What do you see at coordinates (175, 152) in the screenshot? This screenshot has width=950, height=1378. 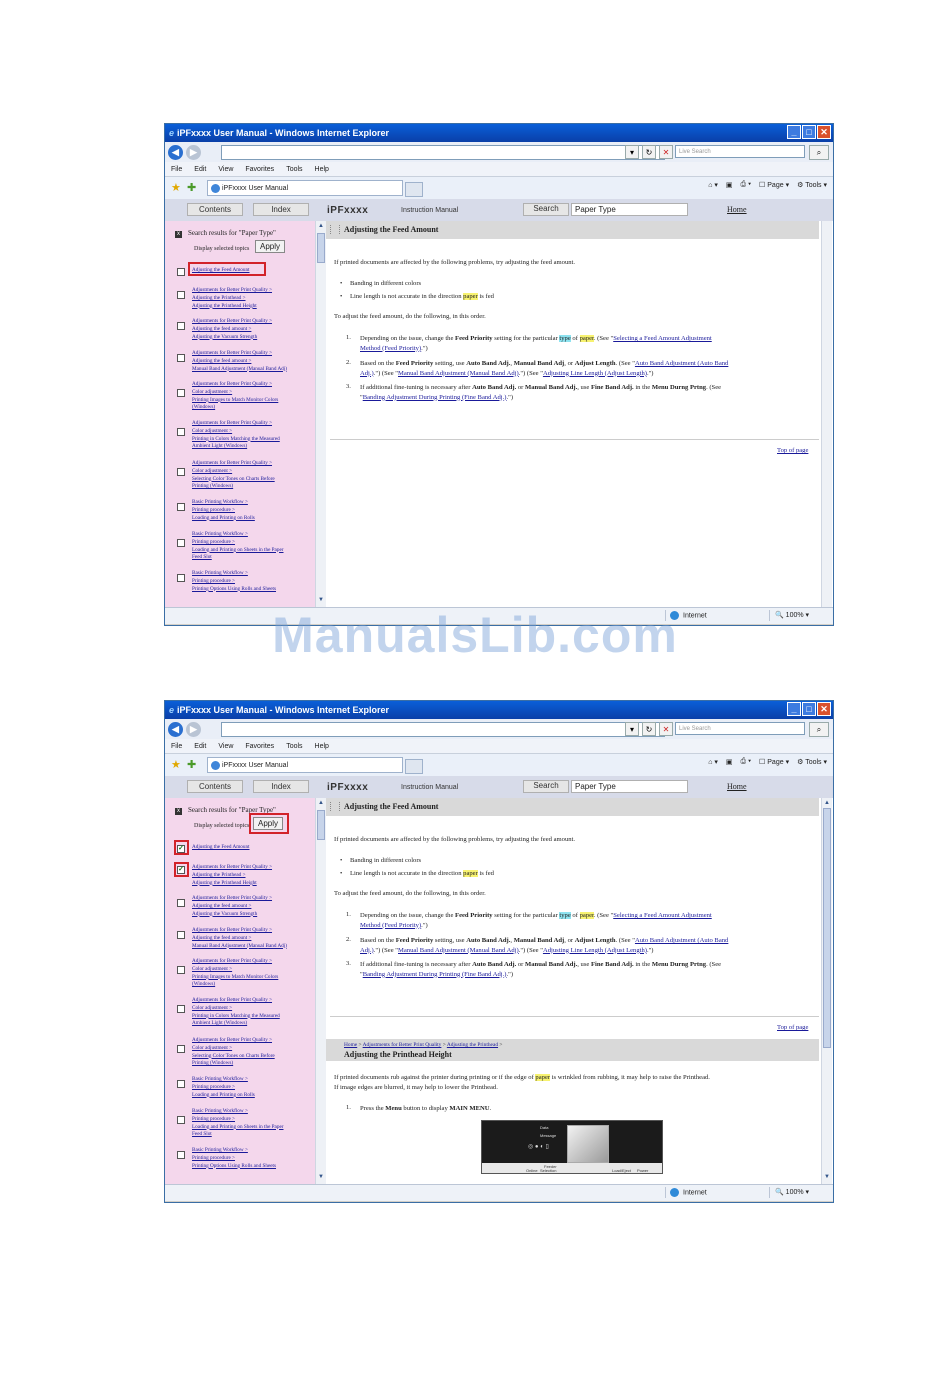 I see `back-icon: ◀` at bounding box center [175, 152].